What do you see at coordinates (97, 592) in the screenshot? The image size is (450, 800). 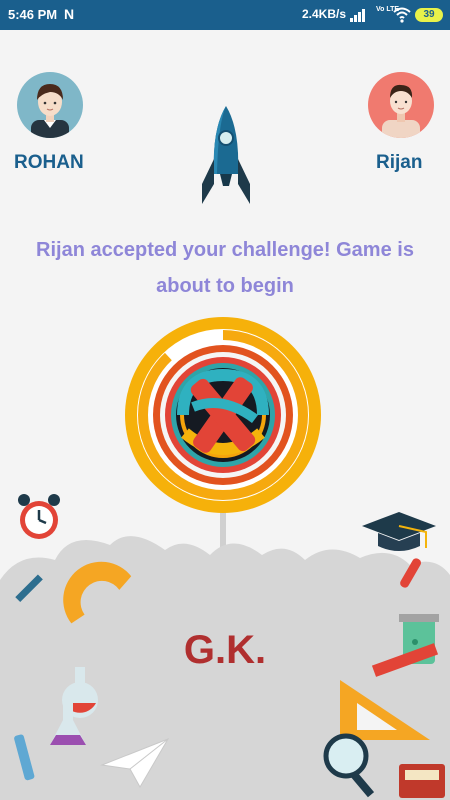 I see `protractor-icon` at bounding box center [97, 592].